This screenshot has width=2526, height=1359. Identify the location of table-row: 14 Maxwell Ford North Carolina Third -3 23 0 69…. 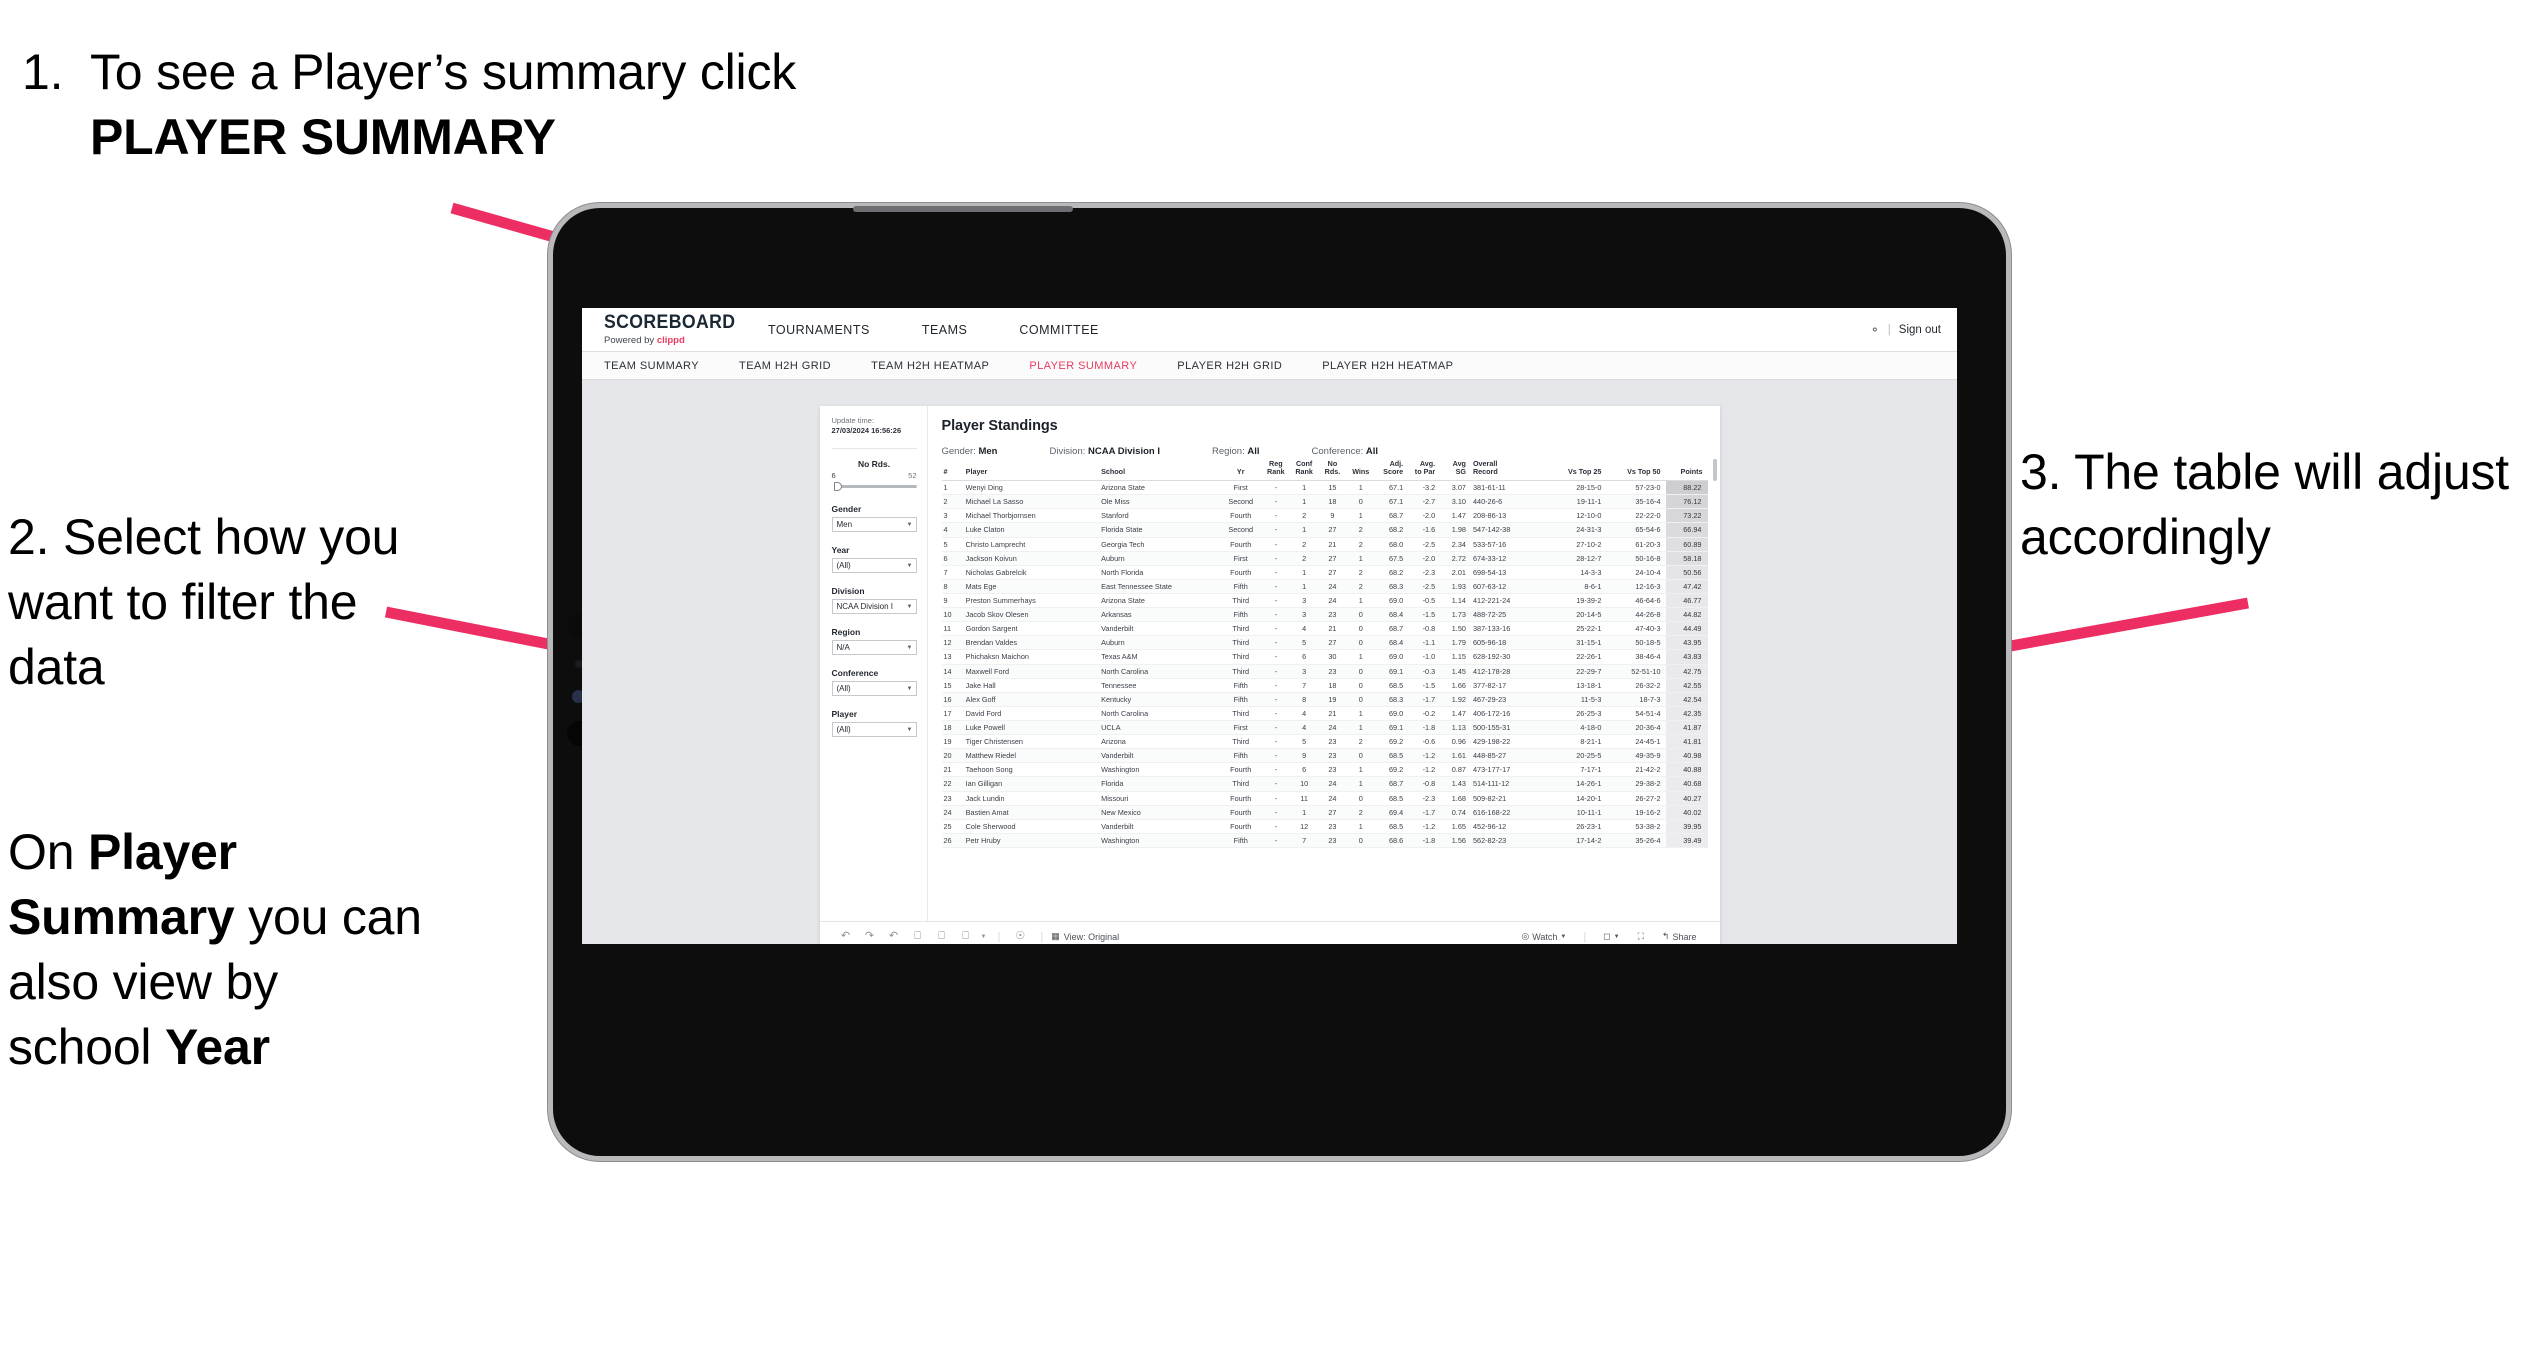
(1324, 671).